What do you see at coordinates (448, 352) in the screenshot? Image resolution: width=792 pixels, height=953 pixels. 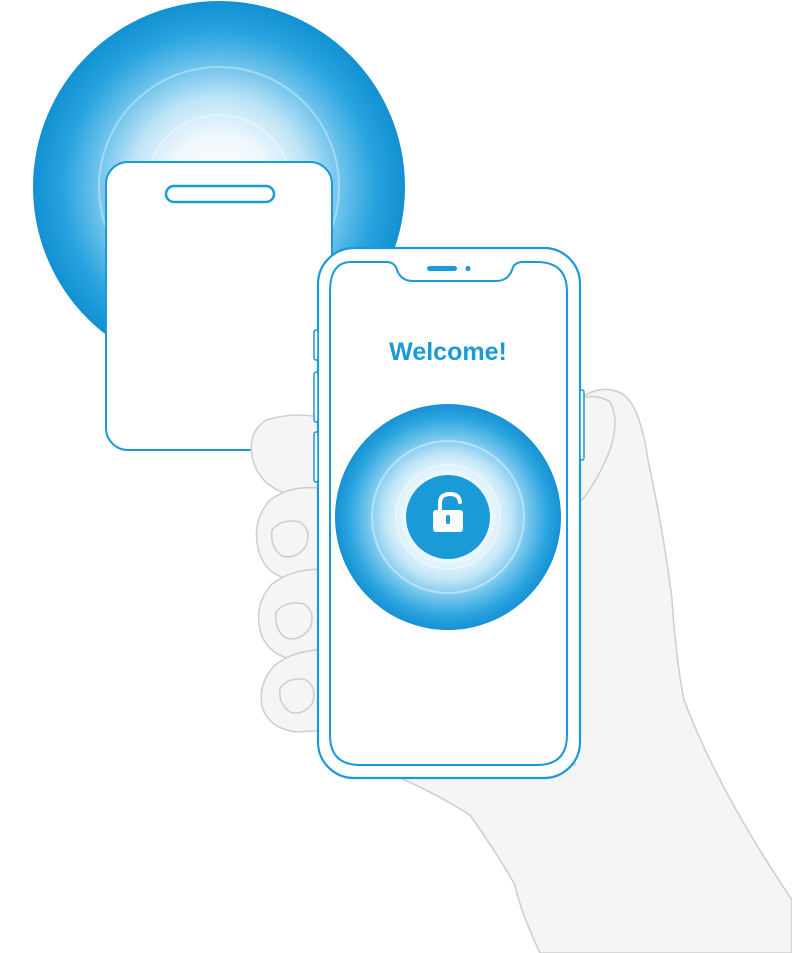 I see `welcome-heading: Welcome!` at bounding box center [448, 352].